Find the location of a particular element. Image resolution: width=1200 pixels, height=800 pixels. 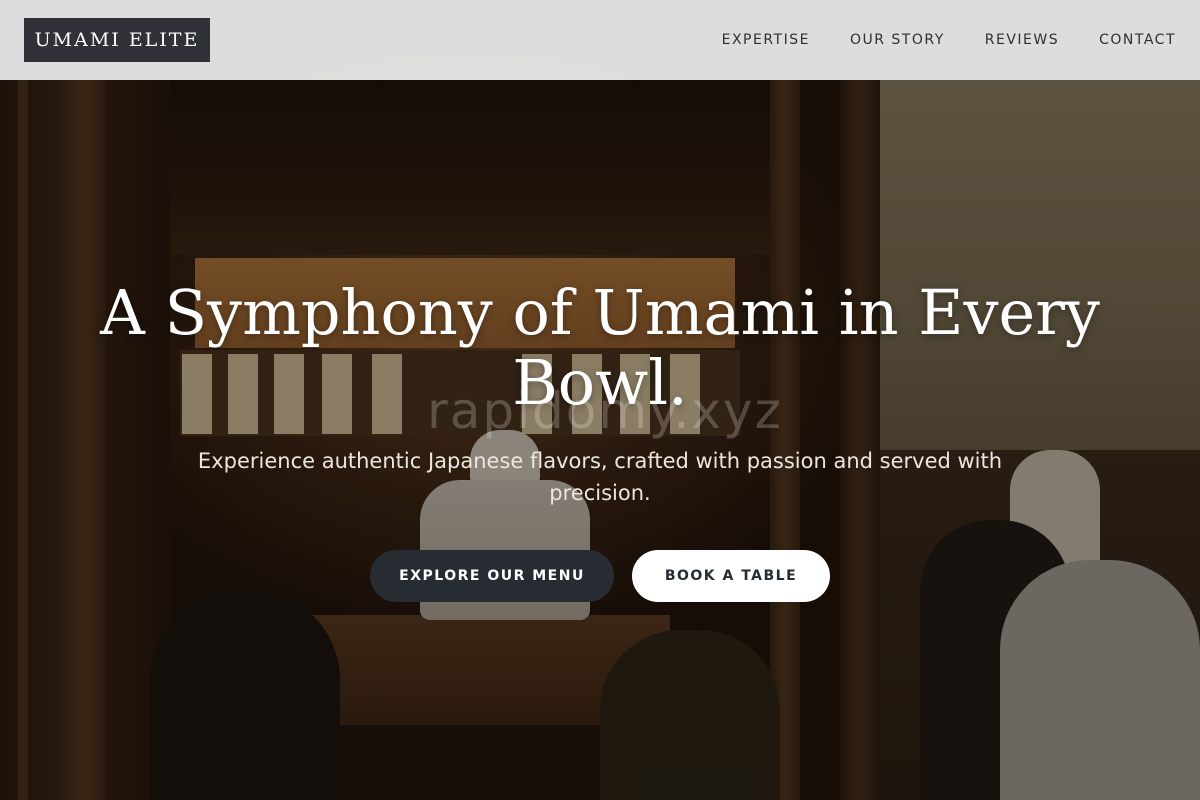

nav-link-our-story: OUR STORY is located at coordinates (897, 40).